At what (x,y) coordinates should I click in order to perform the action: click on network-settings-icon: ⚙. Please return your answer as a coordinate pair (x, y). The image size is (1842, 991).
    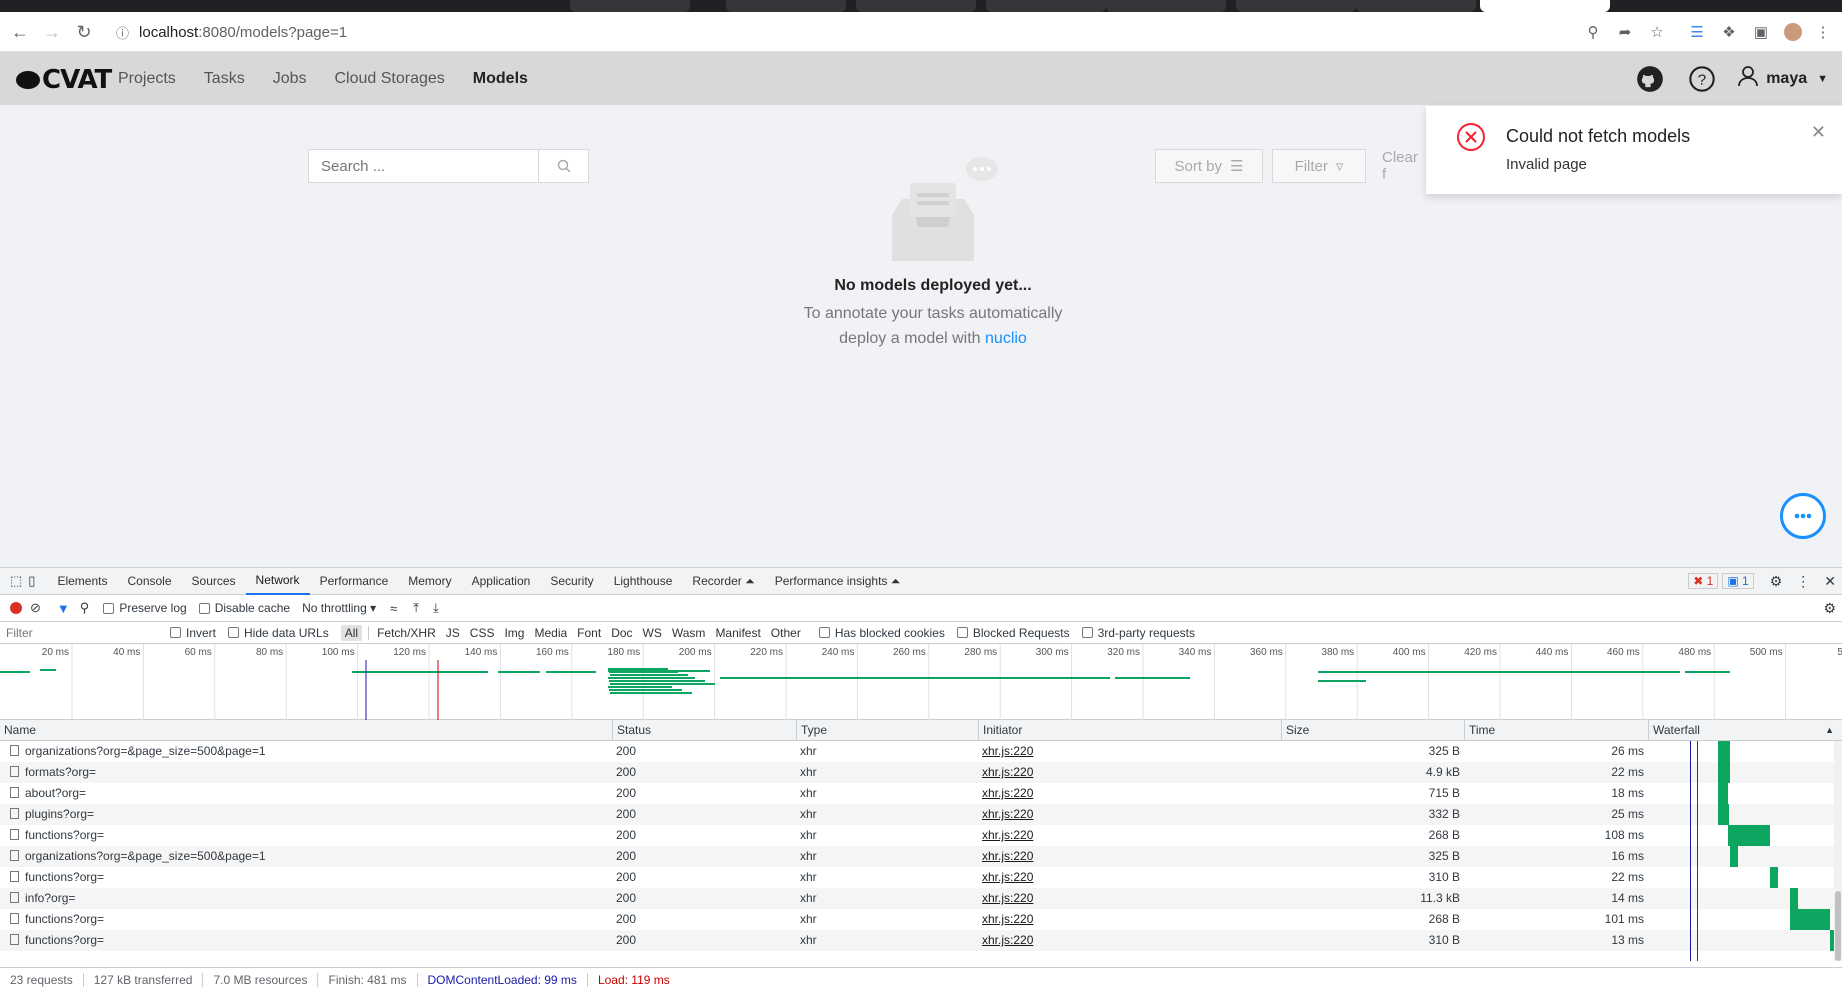
    Looking at the image, I should click on (1829, 608).